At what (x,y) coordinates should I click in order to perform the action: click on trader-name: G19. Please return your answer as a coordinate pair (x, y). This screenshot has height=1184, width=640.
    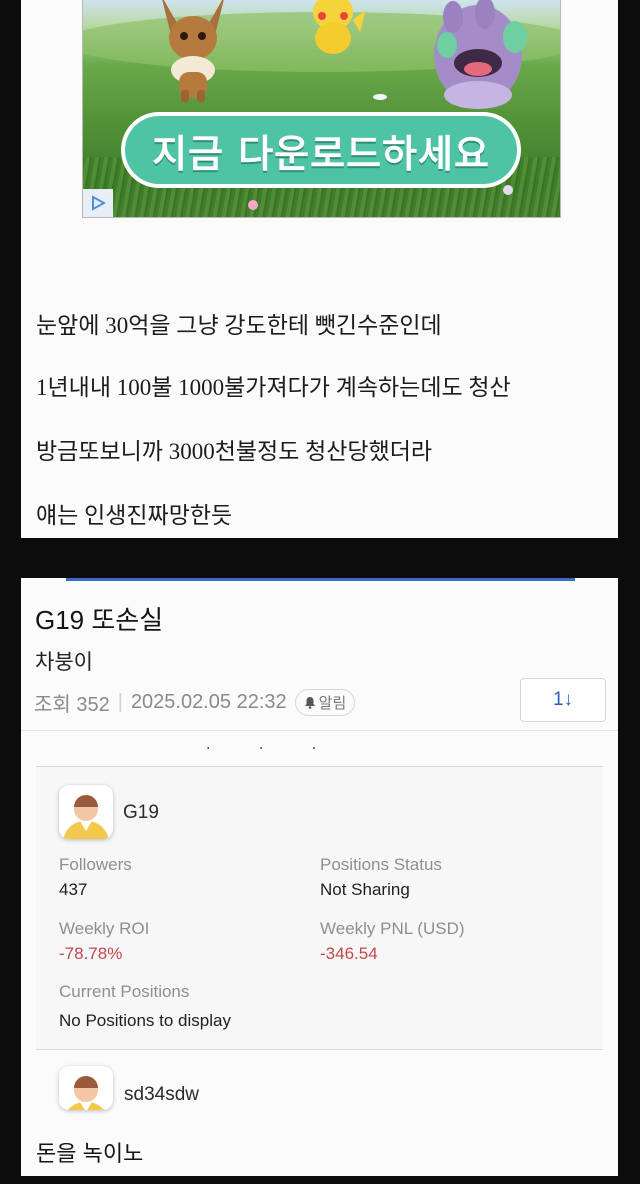
    Looking at the image, I should click on (141, 813).